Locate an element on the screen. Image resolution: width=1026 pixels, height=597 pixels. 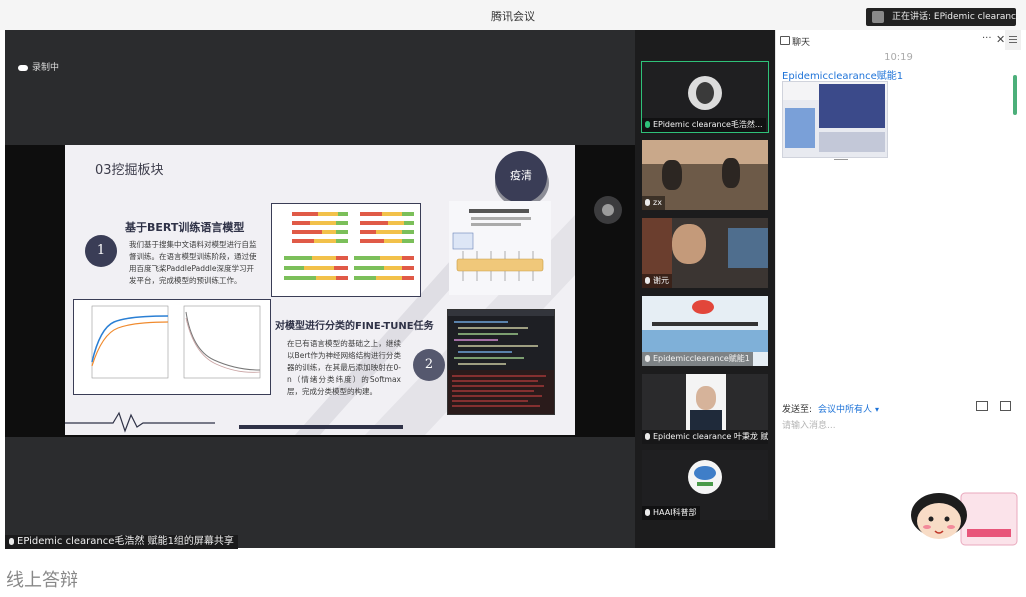
control-dot is located at coordinates (608, 210).